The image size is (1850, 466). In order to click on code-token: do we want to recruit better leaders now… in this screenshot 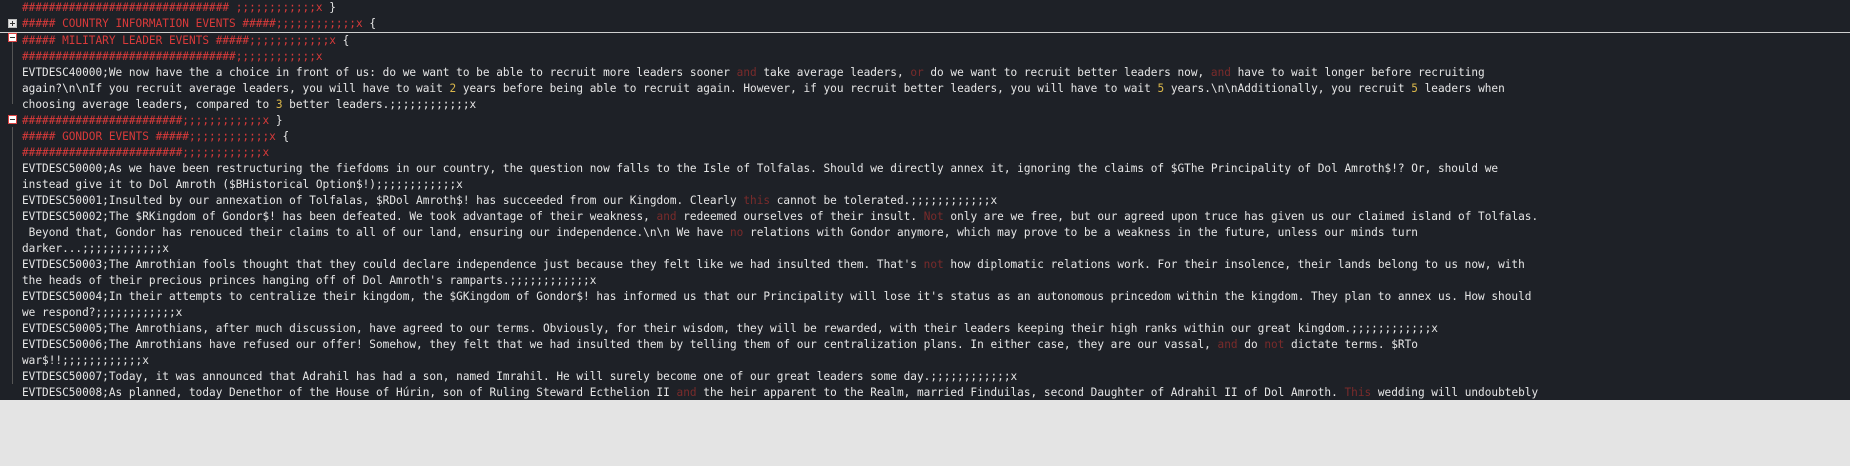, I will do `click(1067, 72)`.